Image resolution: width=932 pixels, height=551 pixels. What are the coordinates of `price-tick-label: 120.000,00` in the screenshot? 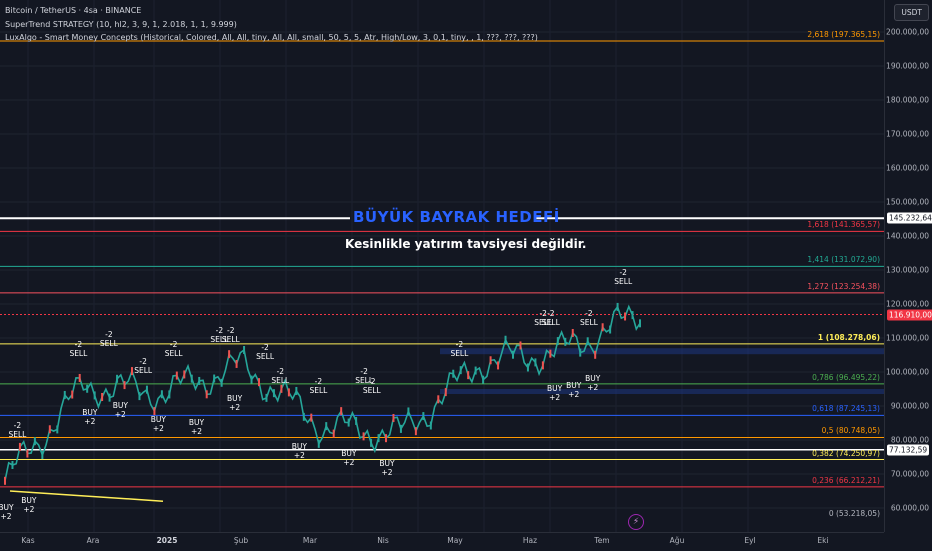 It's located at (907, 304).